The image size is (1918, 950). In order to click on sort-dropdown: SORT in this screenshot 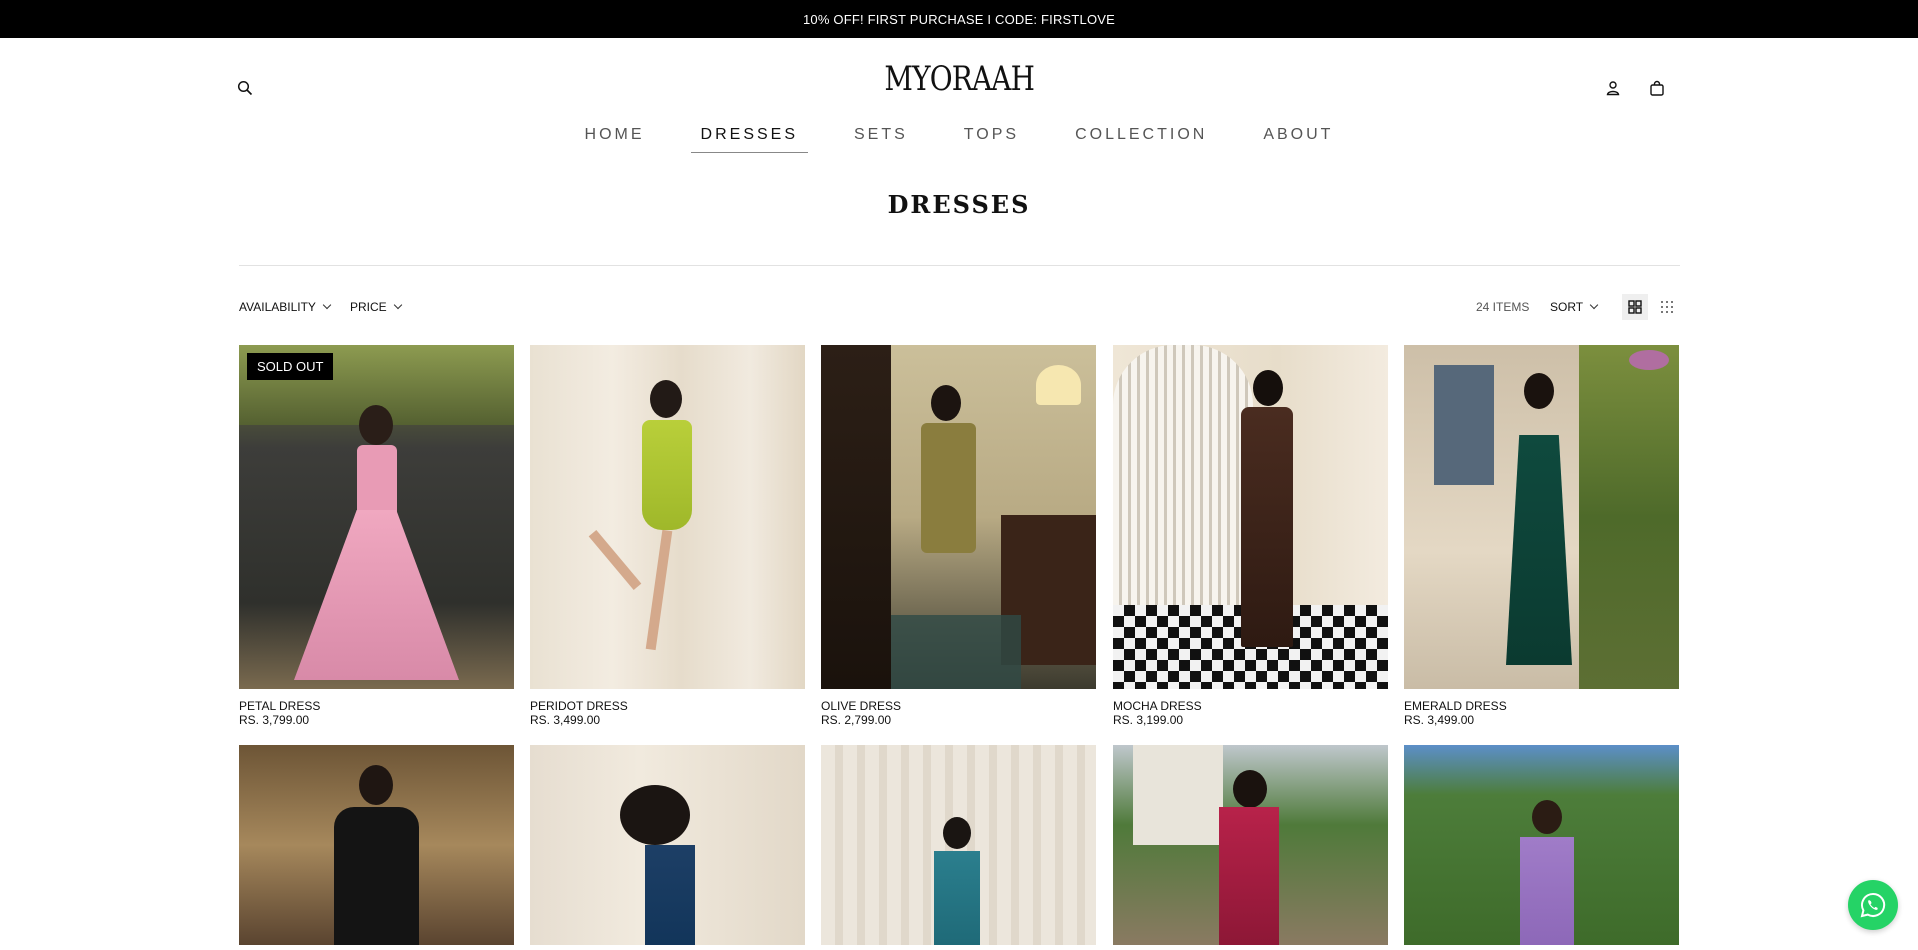, I will do `click(1574, 307)`.